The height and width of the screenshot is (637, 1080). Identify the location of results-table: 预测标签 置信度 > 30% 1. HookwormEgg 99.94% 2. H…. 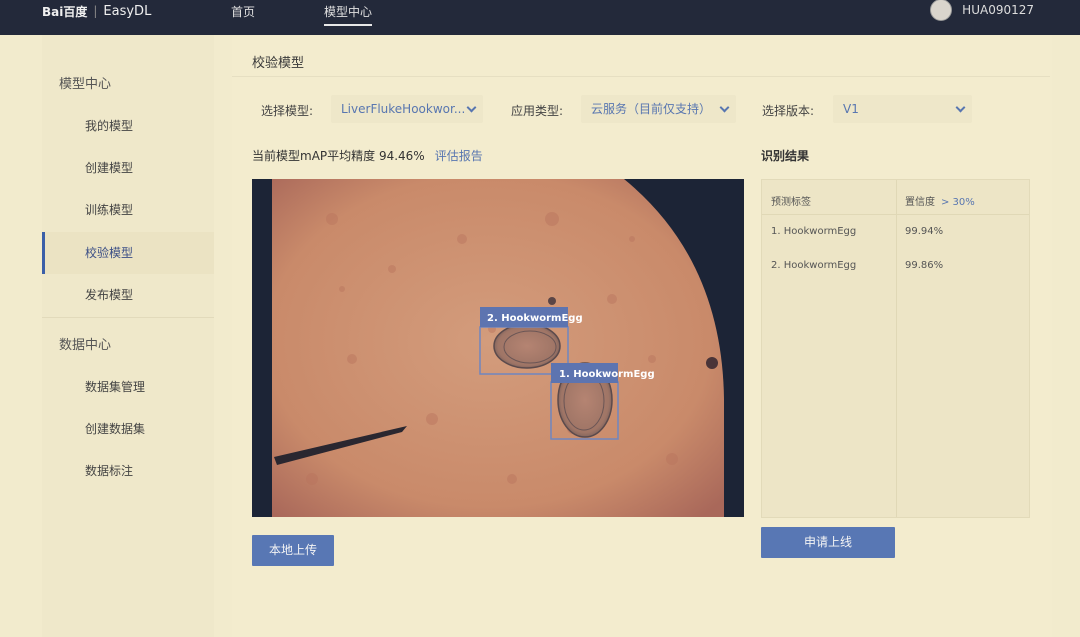
(895, 348).